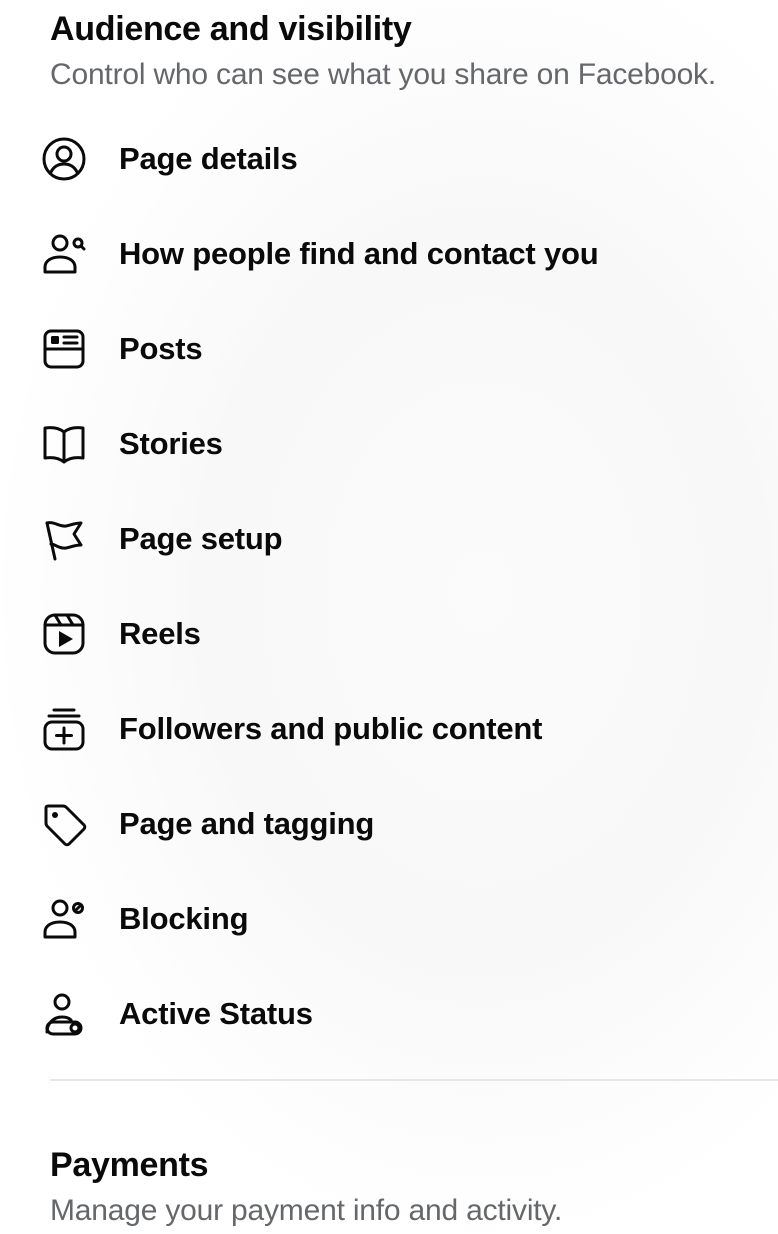 This screenshot has height=1234, width=778. I want to click on payments-section-title: Payments, so click(129, 1165).